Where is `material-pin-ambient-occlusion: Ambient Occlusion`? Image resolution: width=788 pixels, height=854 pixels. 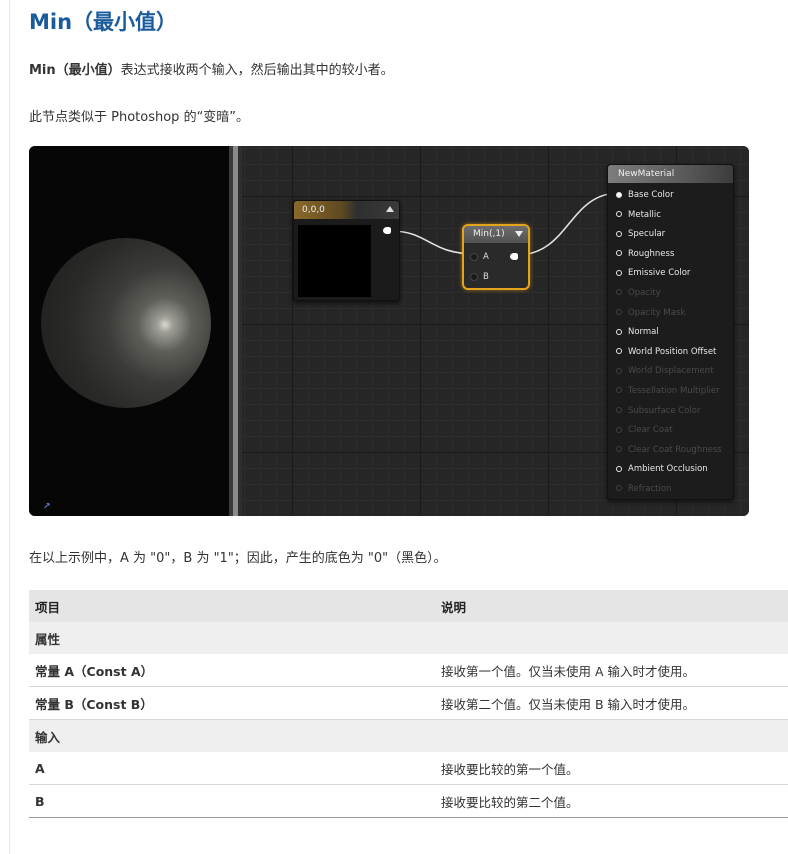 material-pin-ambient-occlusion: Ambient Occlusion is located at coordinates (674, 470).